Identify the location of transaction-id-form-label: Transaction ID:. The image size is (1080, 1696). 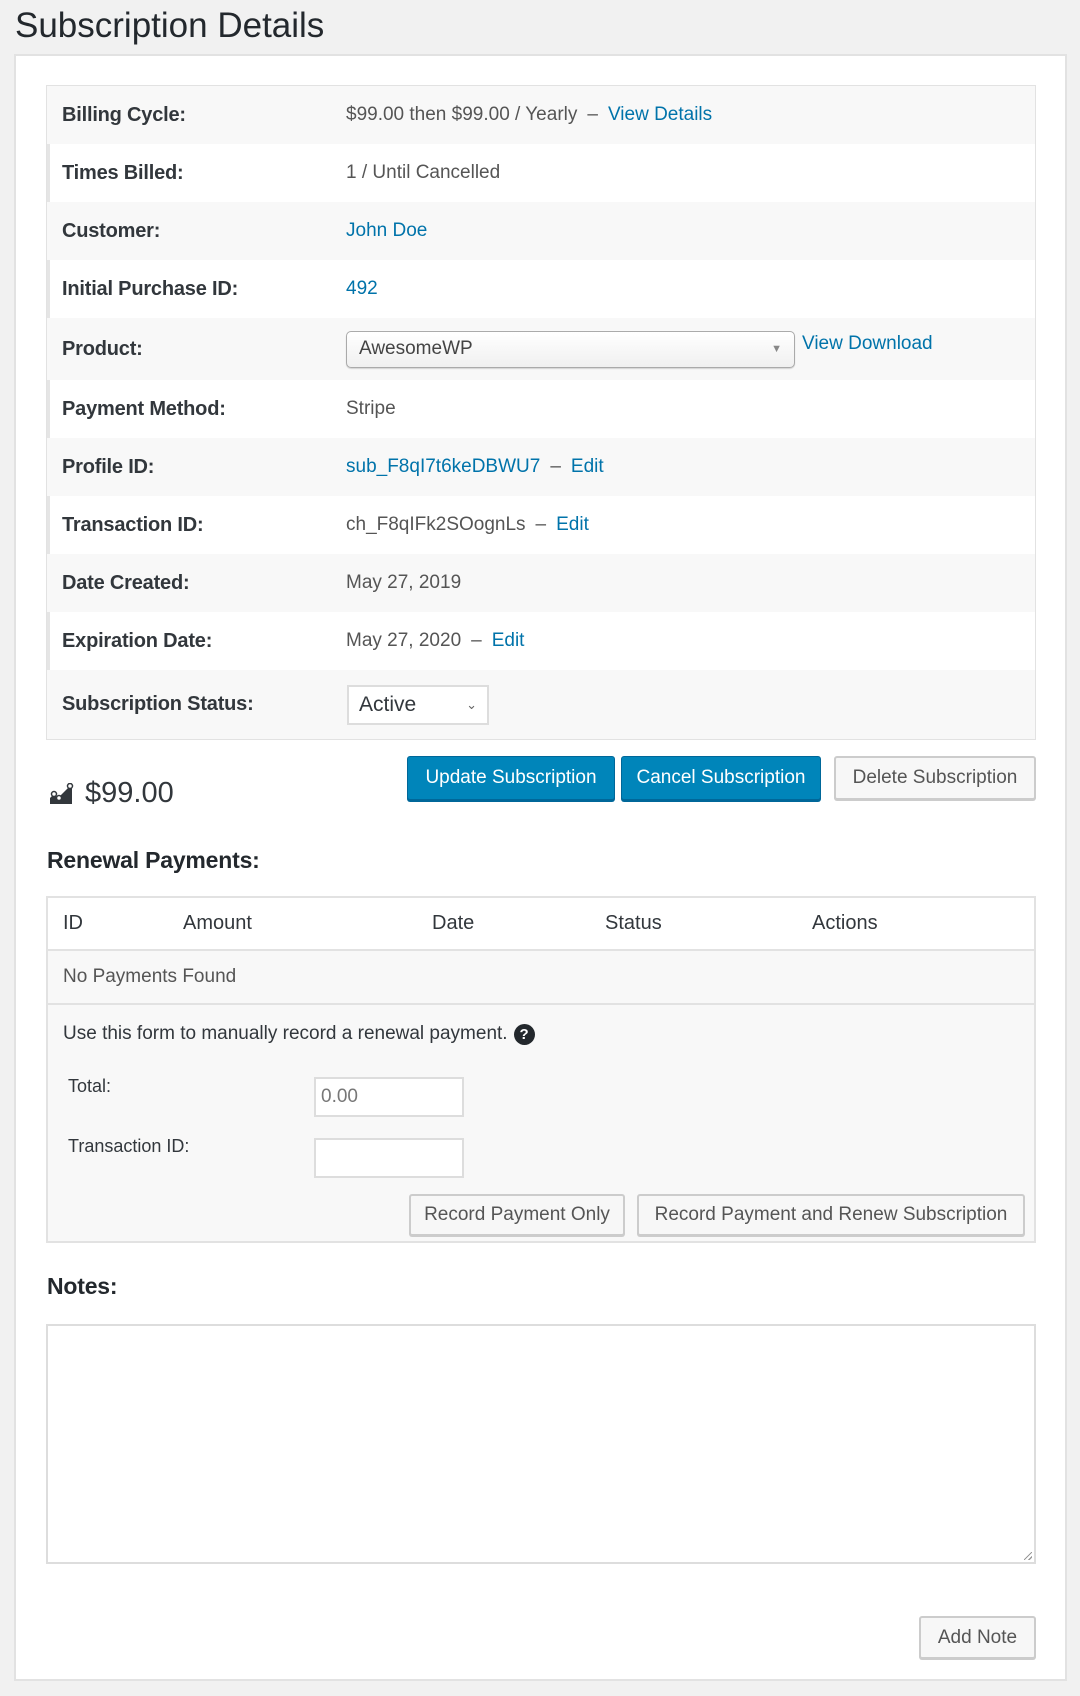
(129, 1146).